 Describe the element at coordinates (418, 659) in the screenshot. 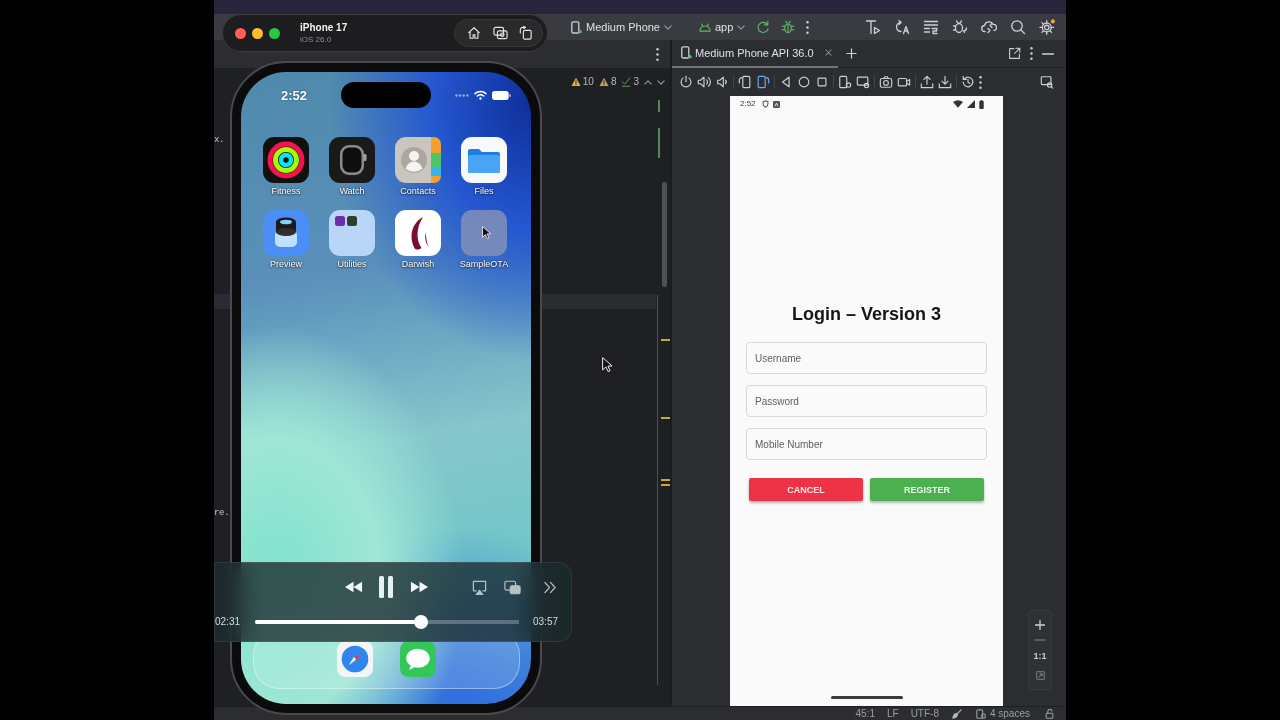

I see `speech-bubble-icon` at that location.